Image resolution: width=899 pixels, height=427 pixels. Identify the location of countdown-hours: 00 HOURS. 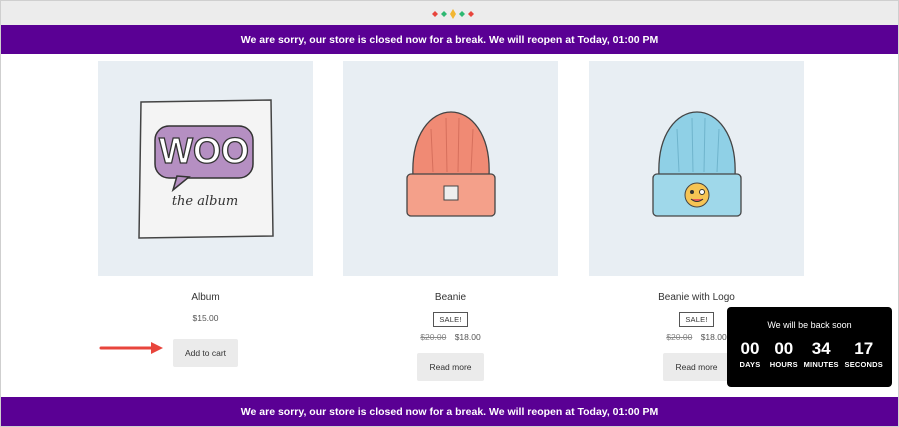
(783, 354).